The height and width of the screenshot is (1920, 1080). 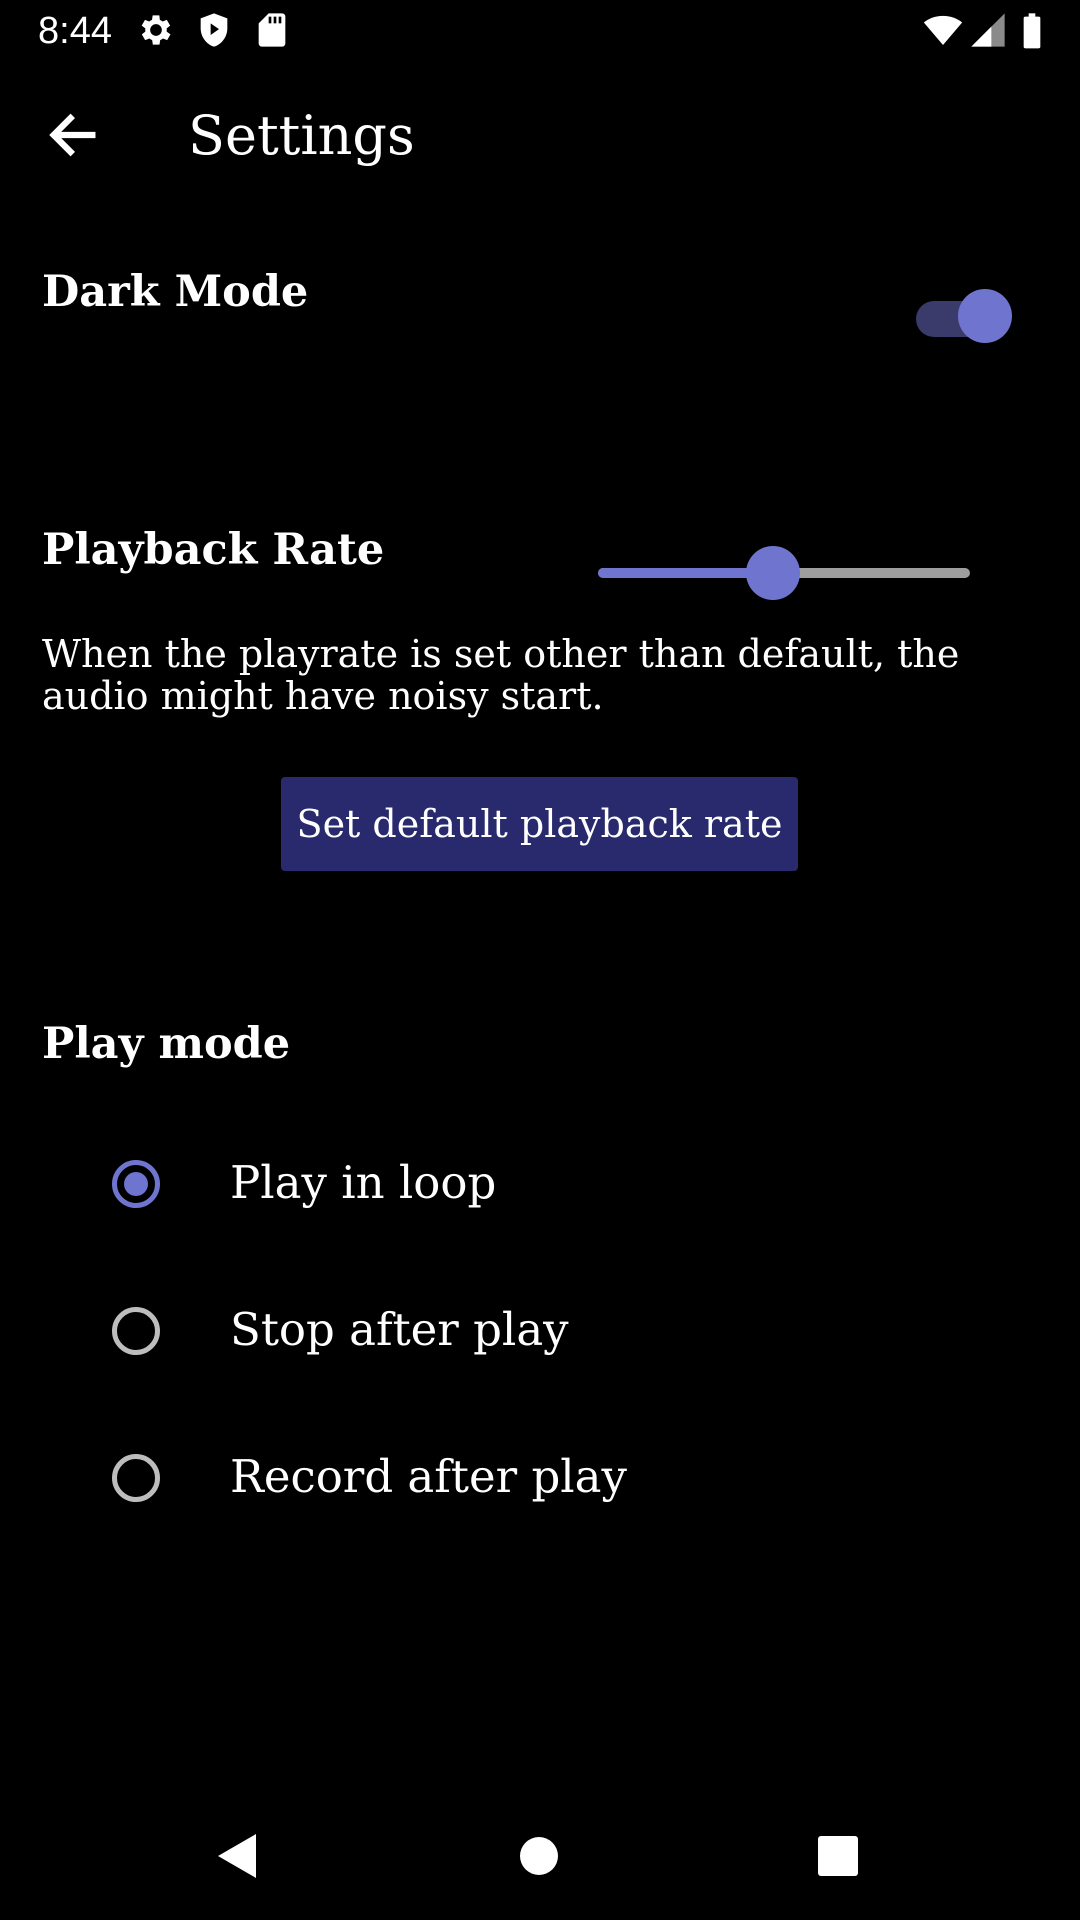 I want to click on radio-play-in-loop, so click(x=136, y=1184).